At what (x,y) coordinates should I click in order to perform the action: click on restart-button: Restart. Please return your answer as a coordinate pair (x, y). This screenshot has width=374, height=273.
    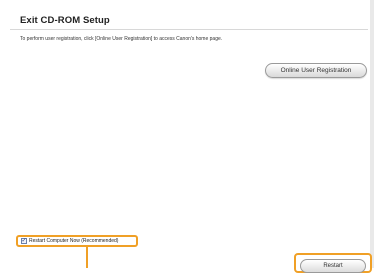
    Looking at the image, I should click on (333, 266).